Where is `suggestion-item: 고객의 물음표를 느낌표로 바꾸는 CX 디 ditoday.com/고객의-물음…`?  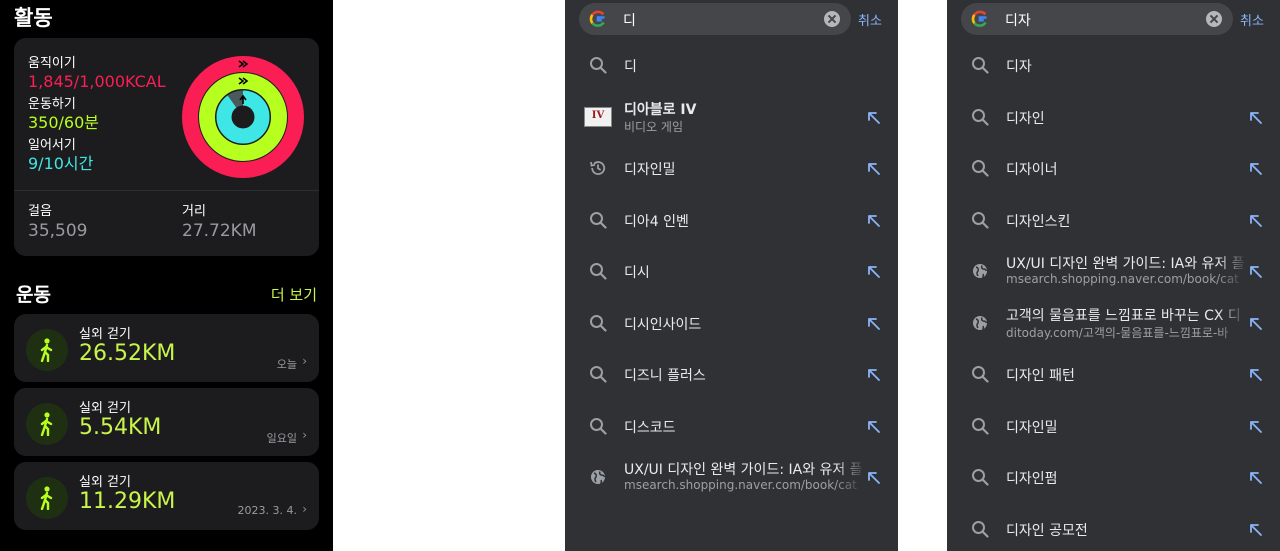 suggestion-item: 고객의 물음표를 느낌표로 바꾸는 CX 디 ditoday.com/고객의-물음… is located at coordinates (1113, 323).